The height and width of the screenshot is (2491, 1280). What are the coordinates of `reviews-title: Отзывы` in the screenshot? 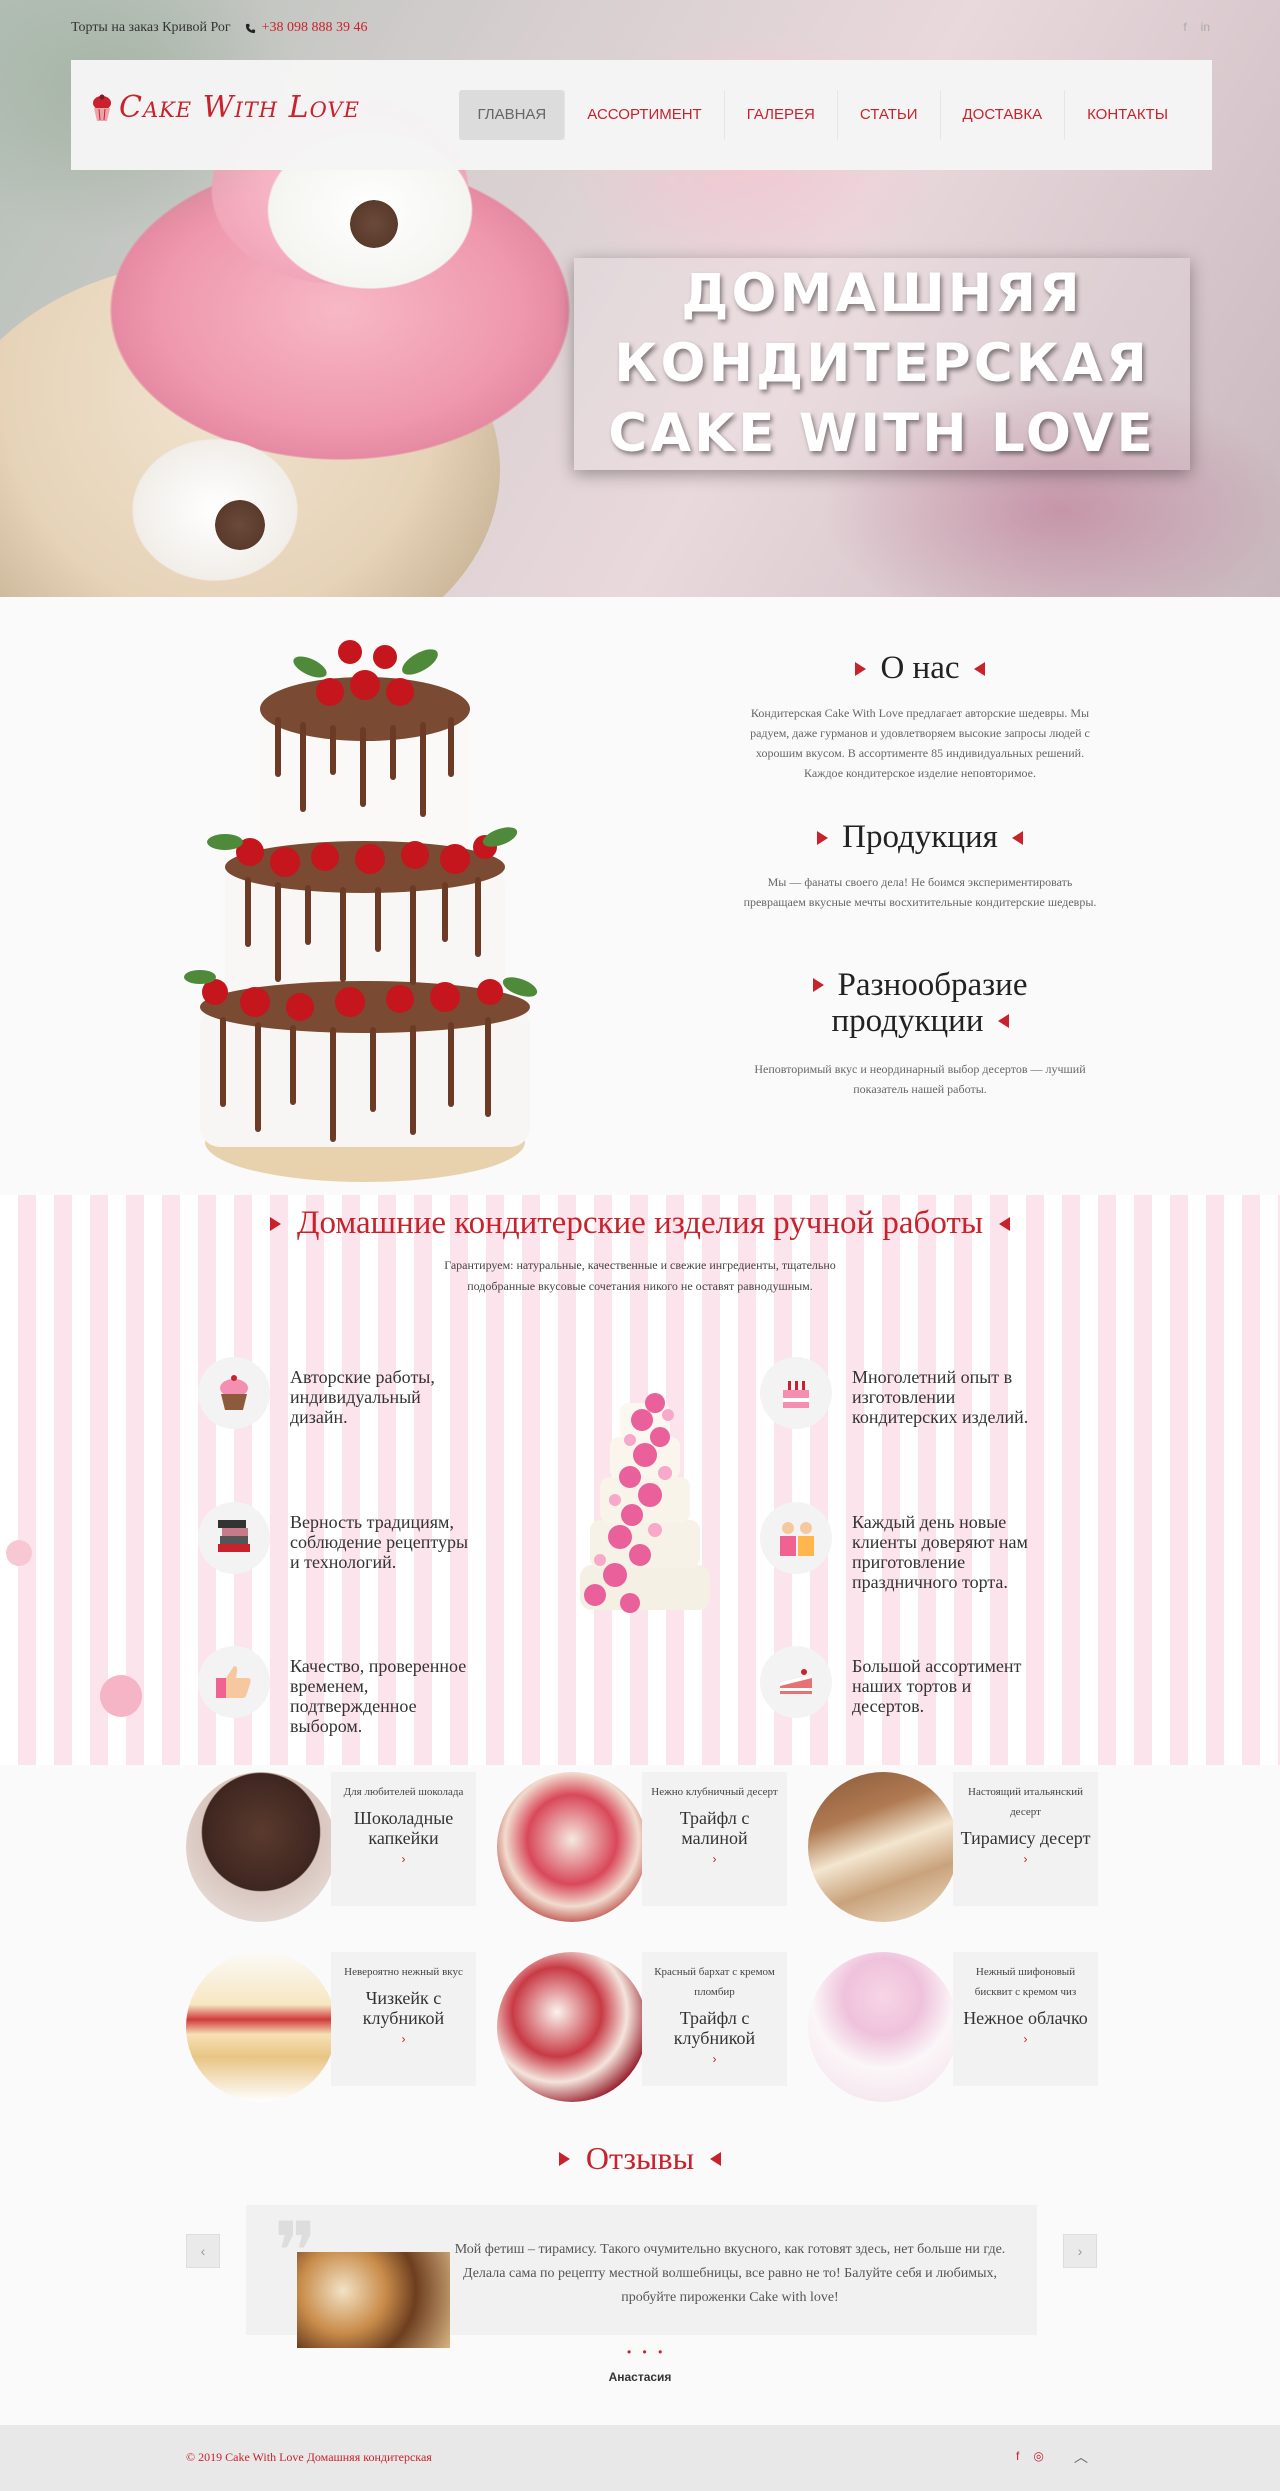 It's located at (640, 2158).